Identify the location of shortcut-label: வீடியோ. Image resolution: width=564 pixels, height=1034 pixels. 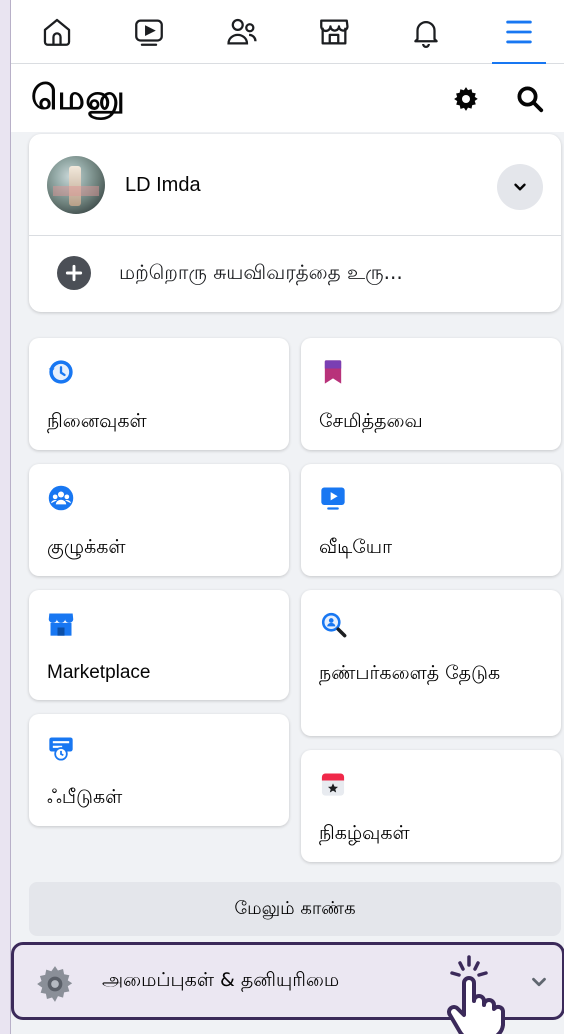
(356, 547).